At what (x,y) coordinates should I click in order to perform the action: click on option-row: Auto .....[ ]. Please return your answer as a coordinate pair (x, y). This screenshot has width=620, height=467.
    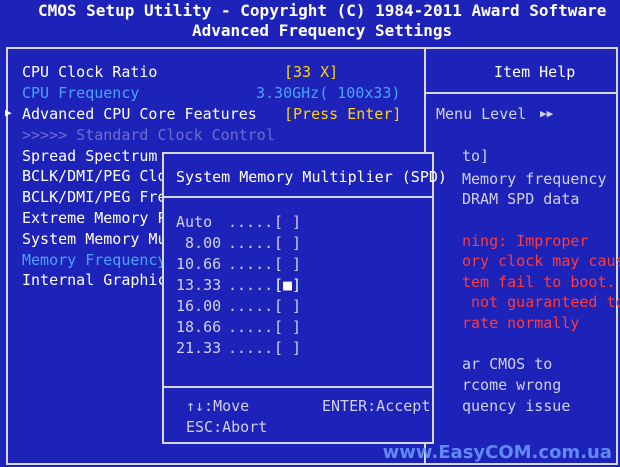
    Looking at the image, I should click on (298, 222).